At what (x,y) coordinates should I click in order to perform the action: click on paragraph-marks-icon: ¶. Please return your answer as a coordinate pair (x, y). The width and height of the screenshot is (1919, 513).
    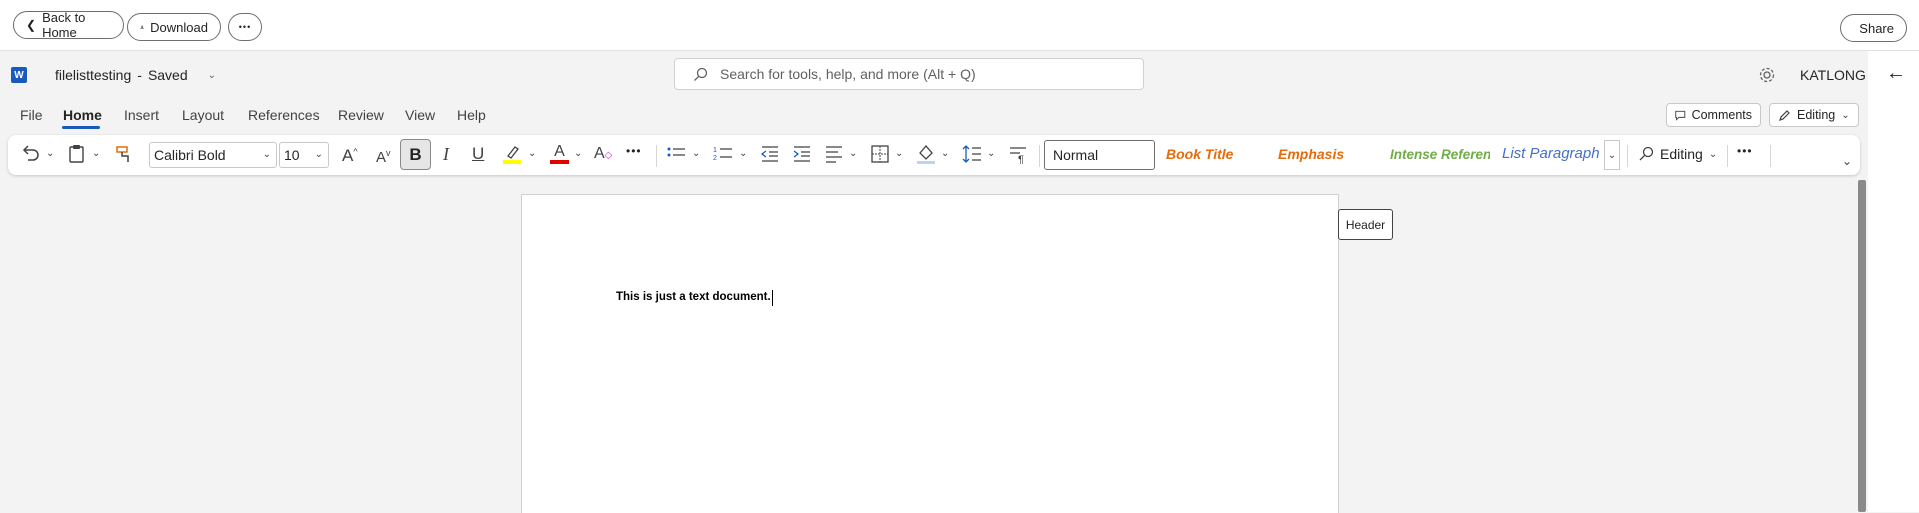
    Looking at the image, I should click on (1018, 154).